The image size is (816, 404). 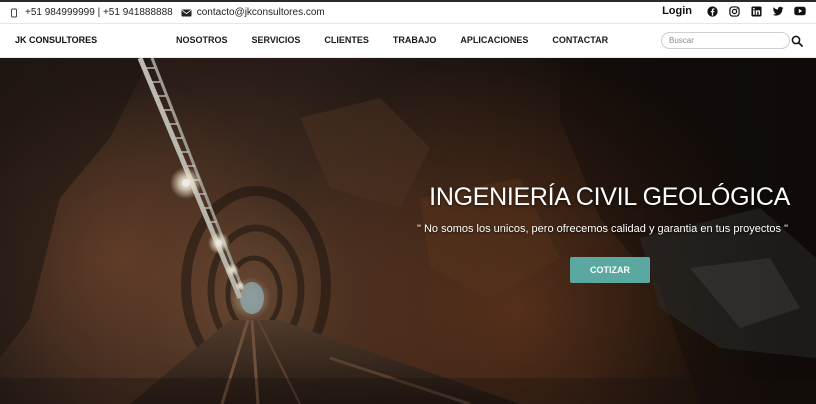 What do you see at coordinates (186, 13) in the screenshot?
I see `envelope-icon` at bounding box center [186, 13].